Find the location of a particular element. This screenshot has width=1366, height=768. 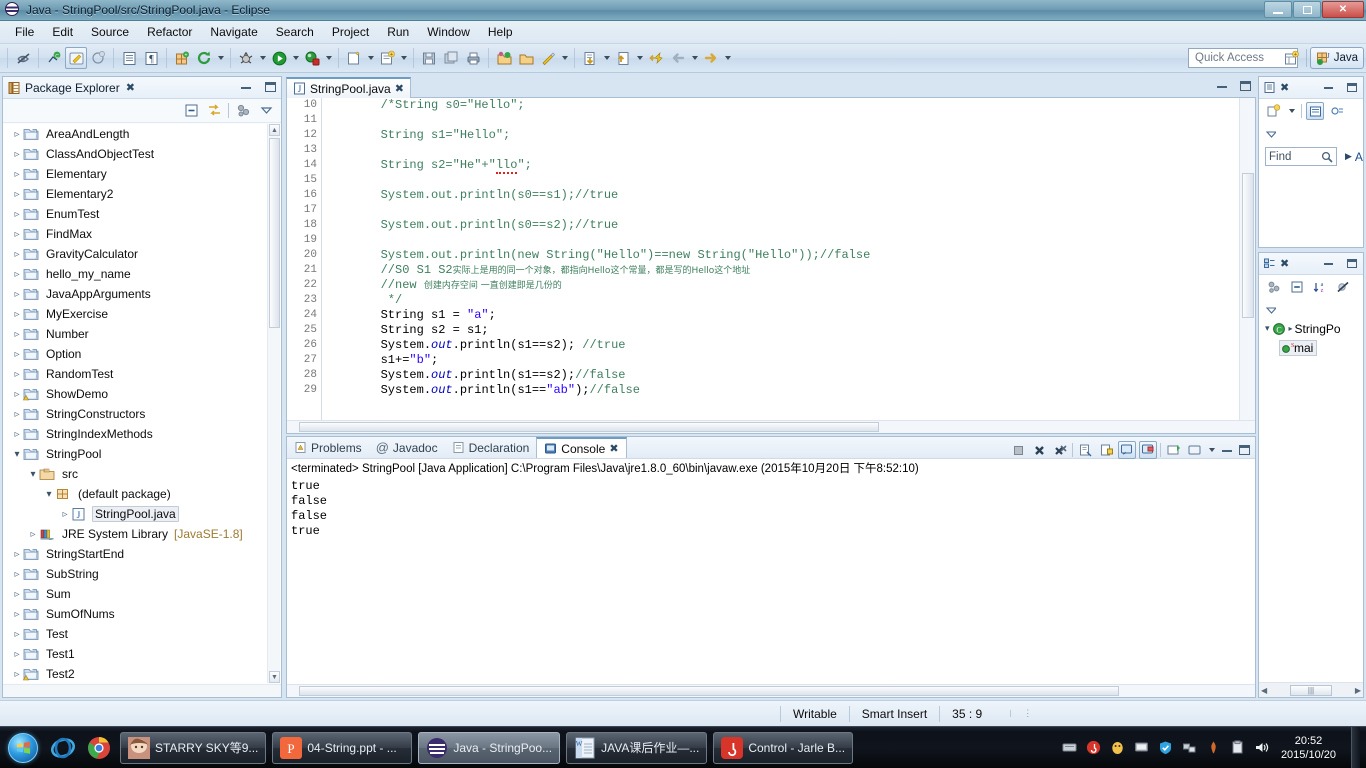

tab-console: Console ✖ is located at coordinates (581, 447).